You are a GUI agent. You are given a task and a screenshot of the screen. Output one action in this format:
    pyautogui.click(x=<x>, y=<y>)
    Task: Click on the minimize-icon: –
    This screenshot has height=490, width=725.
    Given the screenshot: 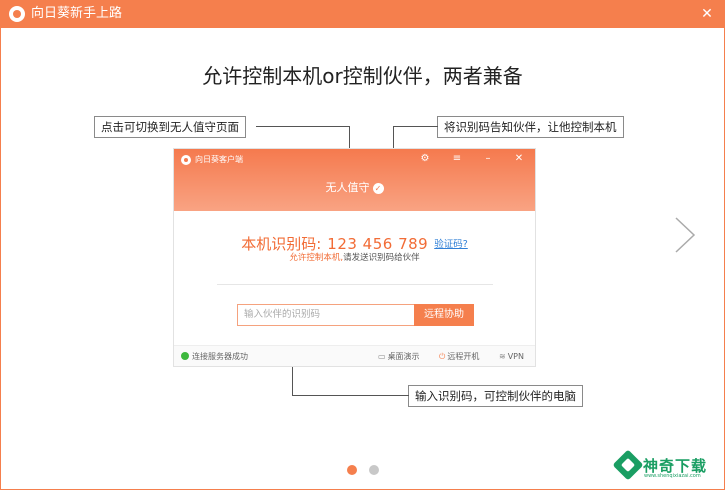 What is the action you would take?
    pyautogui.click(x=488, y=159)
    